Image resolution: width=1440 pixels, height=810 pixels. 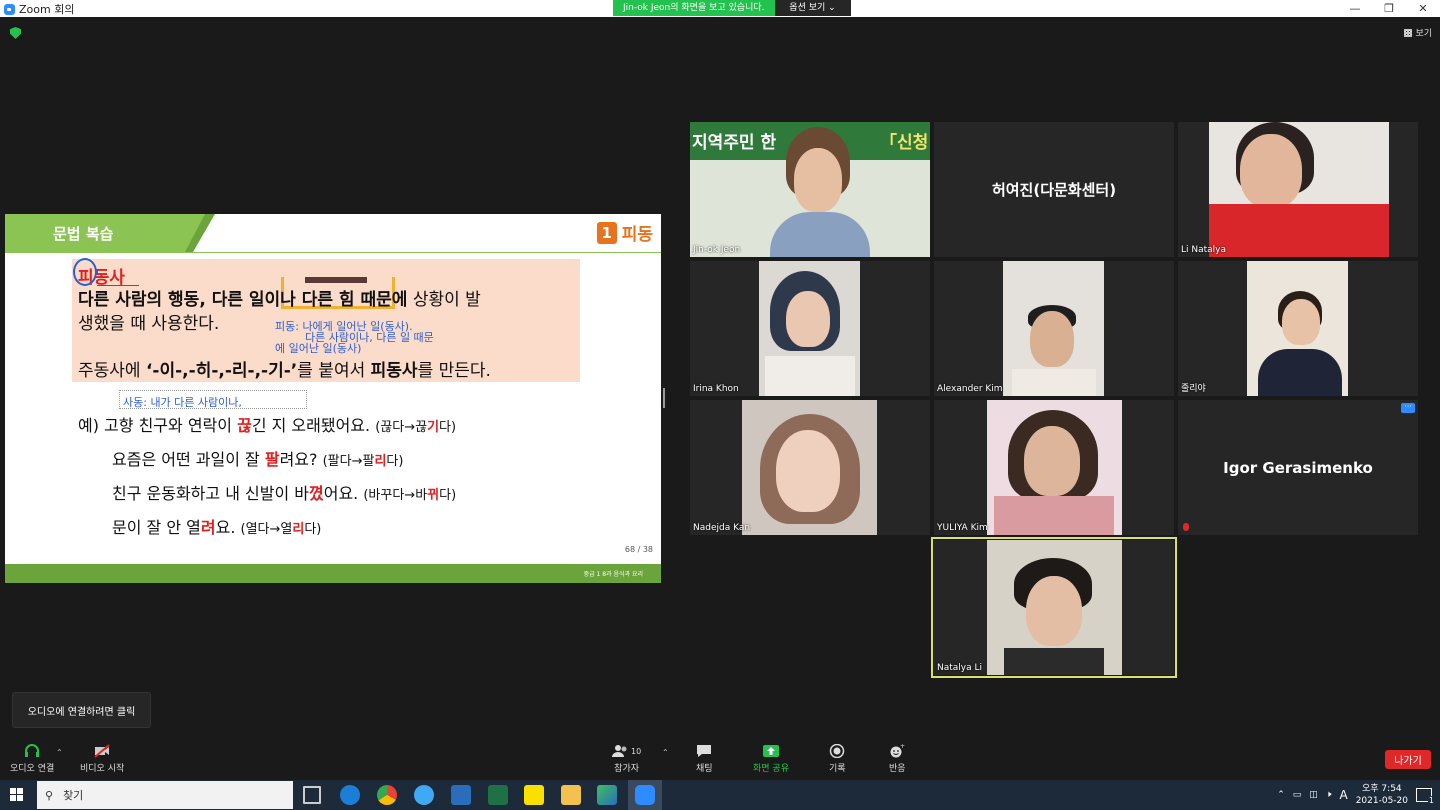 I want to click on annotation-line3: 에 일어난 일(동사), so click(x=318, y=348).